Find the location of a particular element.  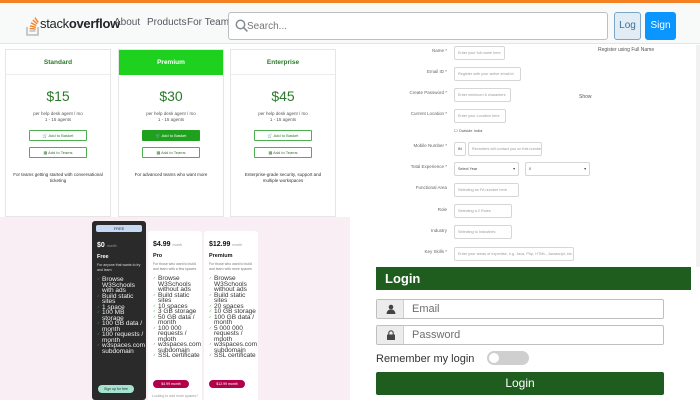

country-code-select: IN is located at coordinates (460, 149).